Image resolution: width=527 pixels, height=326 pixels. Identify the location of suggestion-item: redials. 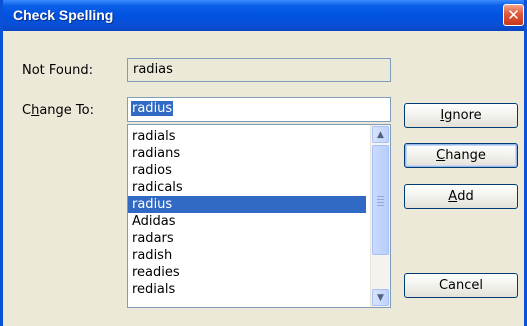
(247, 289).